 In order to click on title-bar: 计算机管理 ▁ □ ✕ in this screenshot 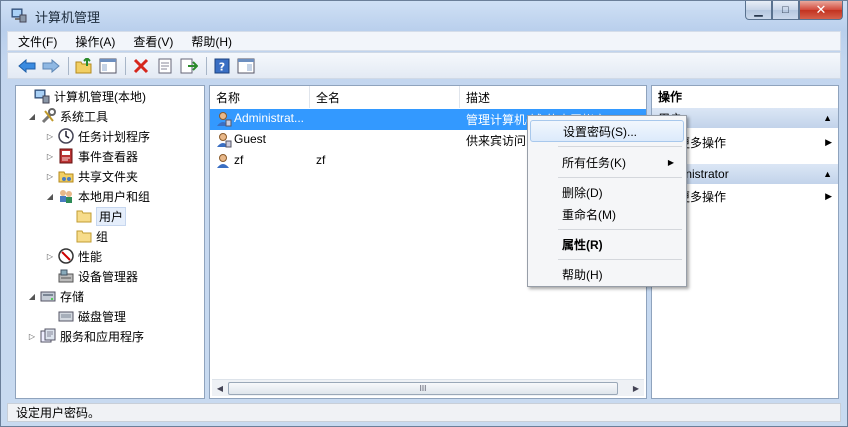, I will do `click(424, 15)`.